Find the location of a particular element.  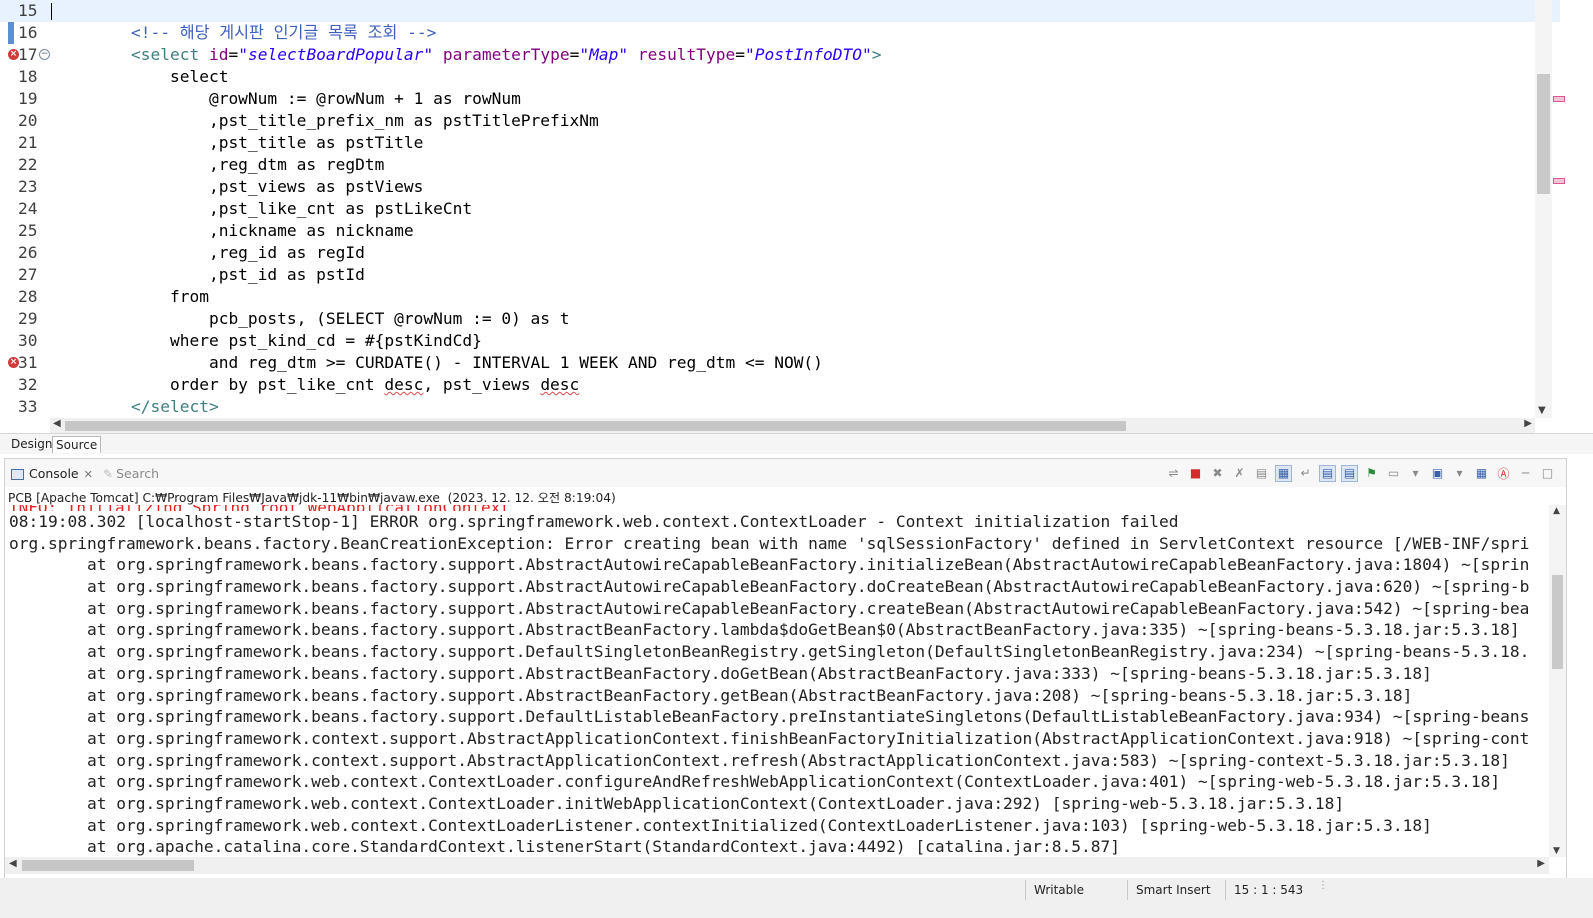

tab-design: Design is located at coordinates (31, 444).